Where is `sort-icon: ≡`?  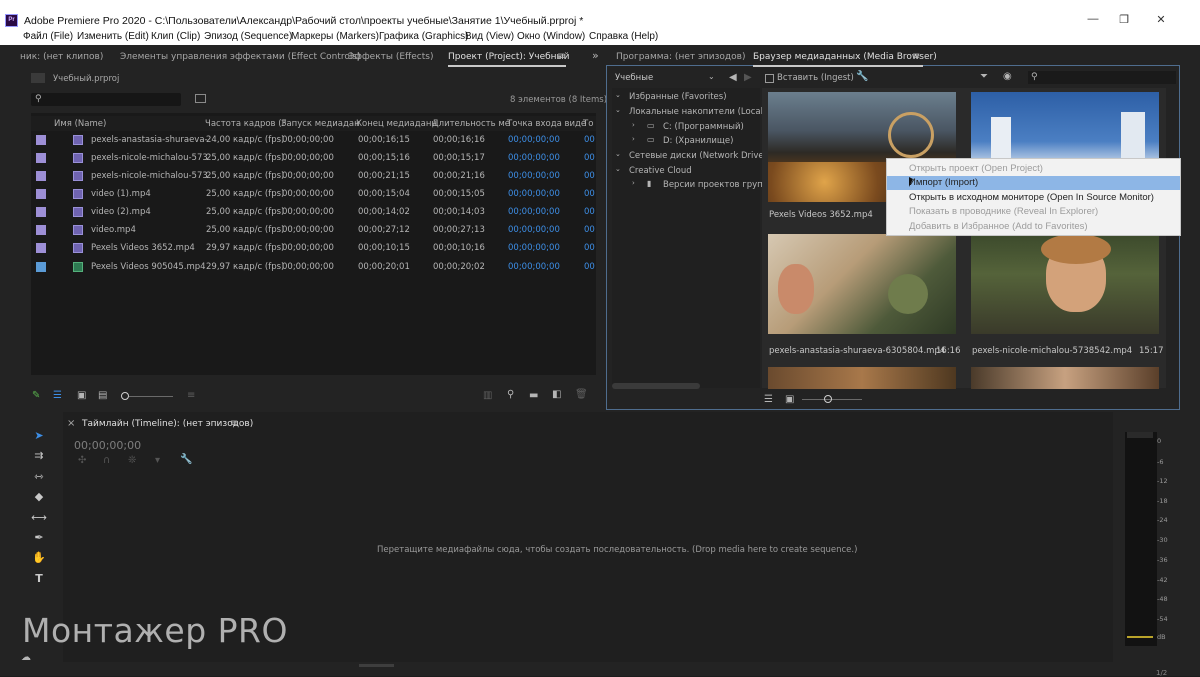 sort-icon: ≡ is located at coordinates (191, 396).